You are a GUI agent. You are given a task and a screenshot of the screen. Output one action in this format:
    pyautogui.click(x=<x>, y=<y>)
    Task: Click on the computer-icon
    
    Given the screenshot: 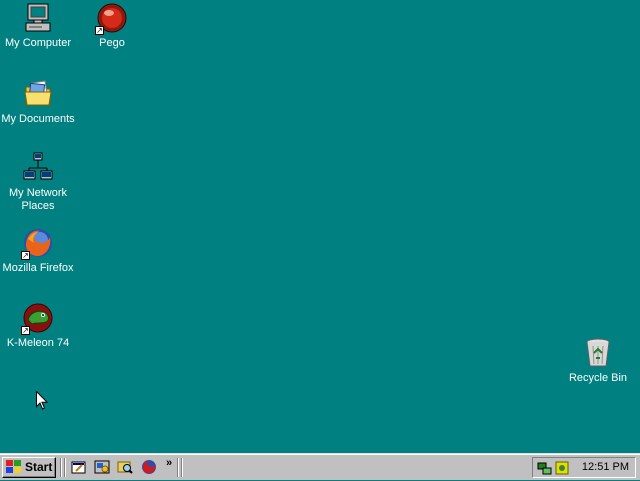 What is the action you would take?
    pyautogui.click(x=38, y=18)
    